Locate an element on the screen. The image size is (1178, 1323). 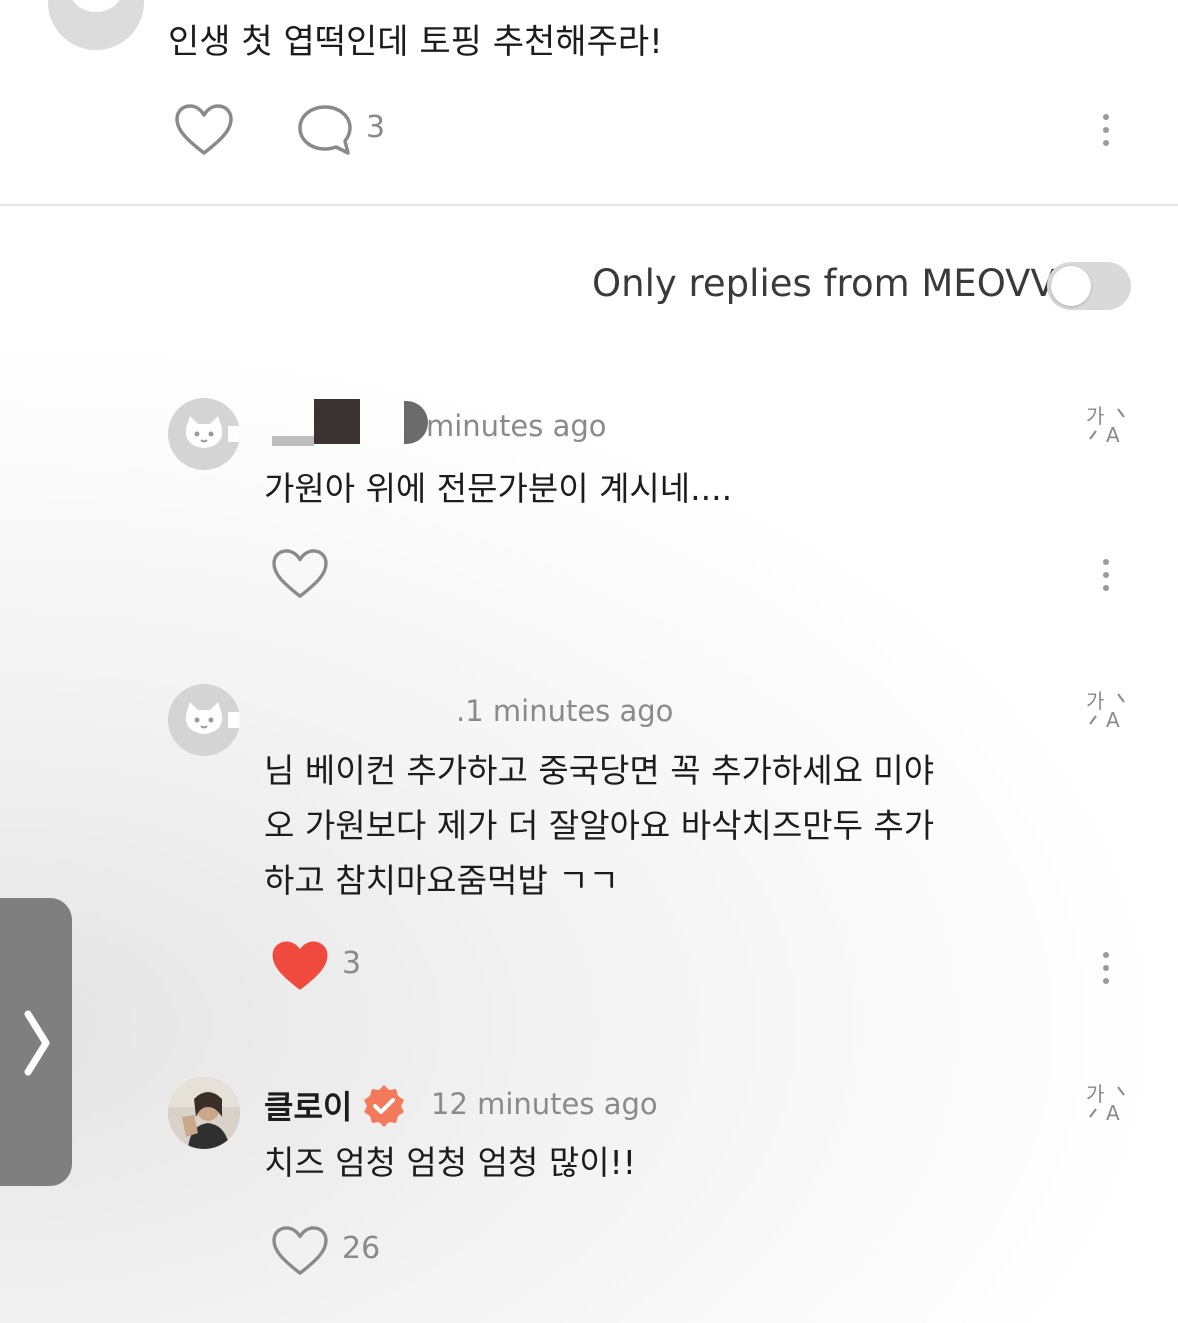
reply-text-line: 오 가원보다 제가 더 잘알아요 바삭치즈만두 추가 is located at coordinates (599, 825).